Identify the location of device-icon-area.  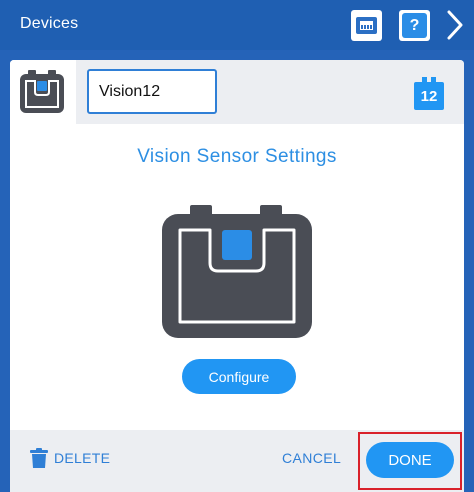
(43, 92).